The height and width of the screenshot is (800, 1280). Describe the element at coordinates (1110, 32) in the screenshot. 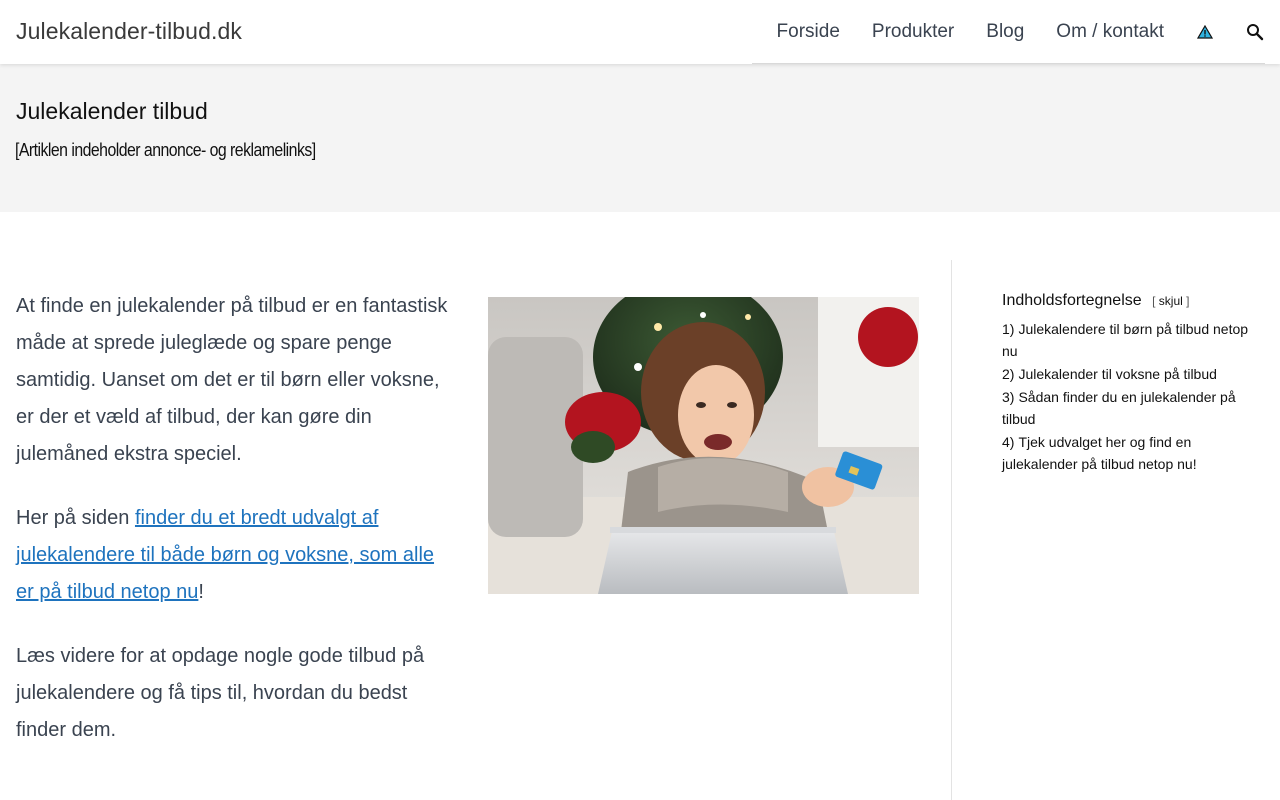

I see `nav-item-om-kontakt: Om / kontakt` at that location.